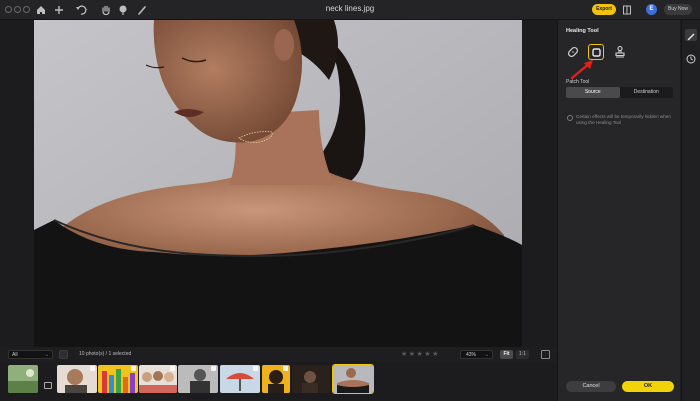 The width and height of the screenshot is (700, 401). I want to click on filmstrip, so click(278, 381).